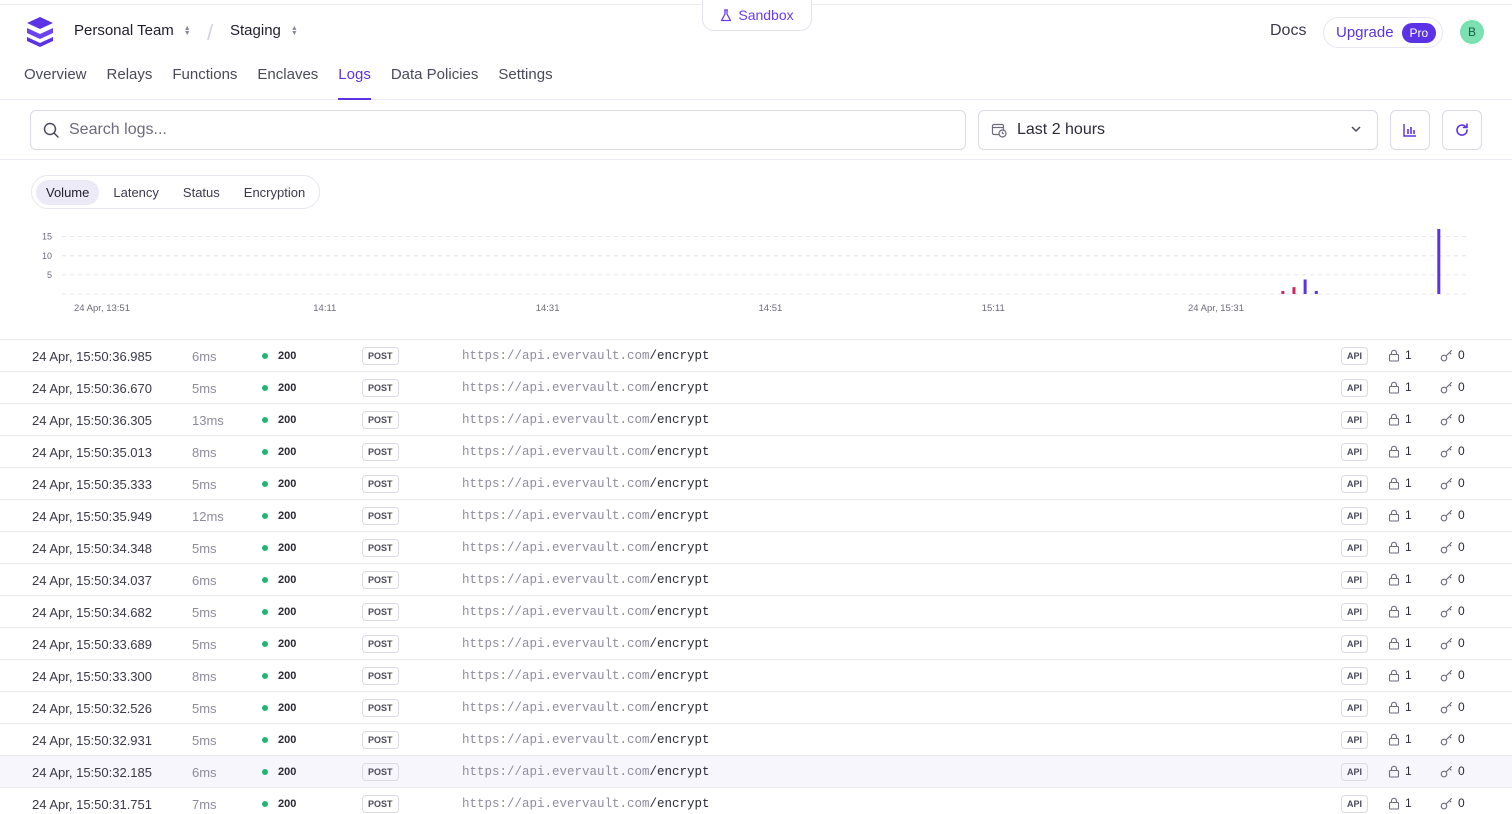 This screenshot has height=814, width=1512. Describe the element at coordinates (132, 30) in the screenshot. I see `team-switcher: Personal Team ▲ ▼` at that location.